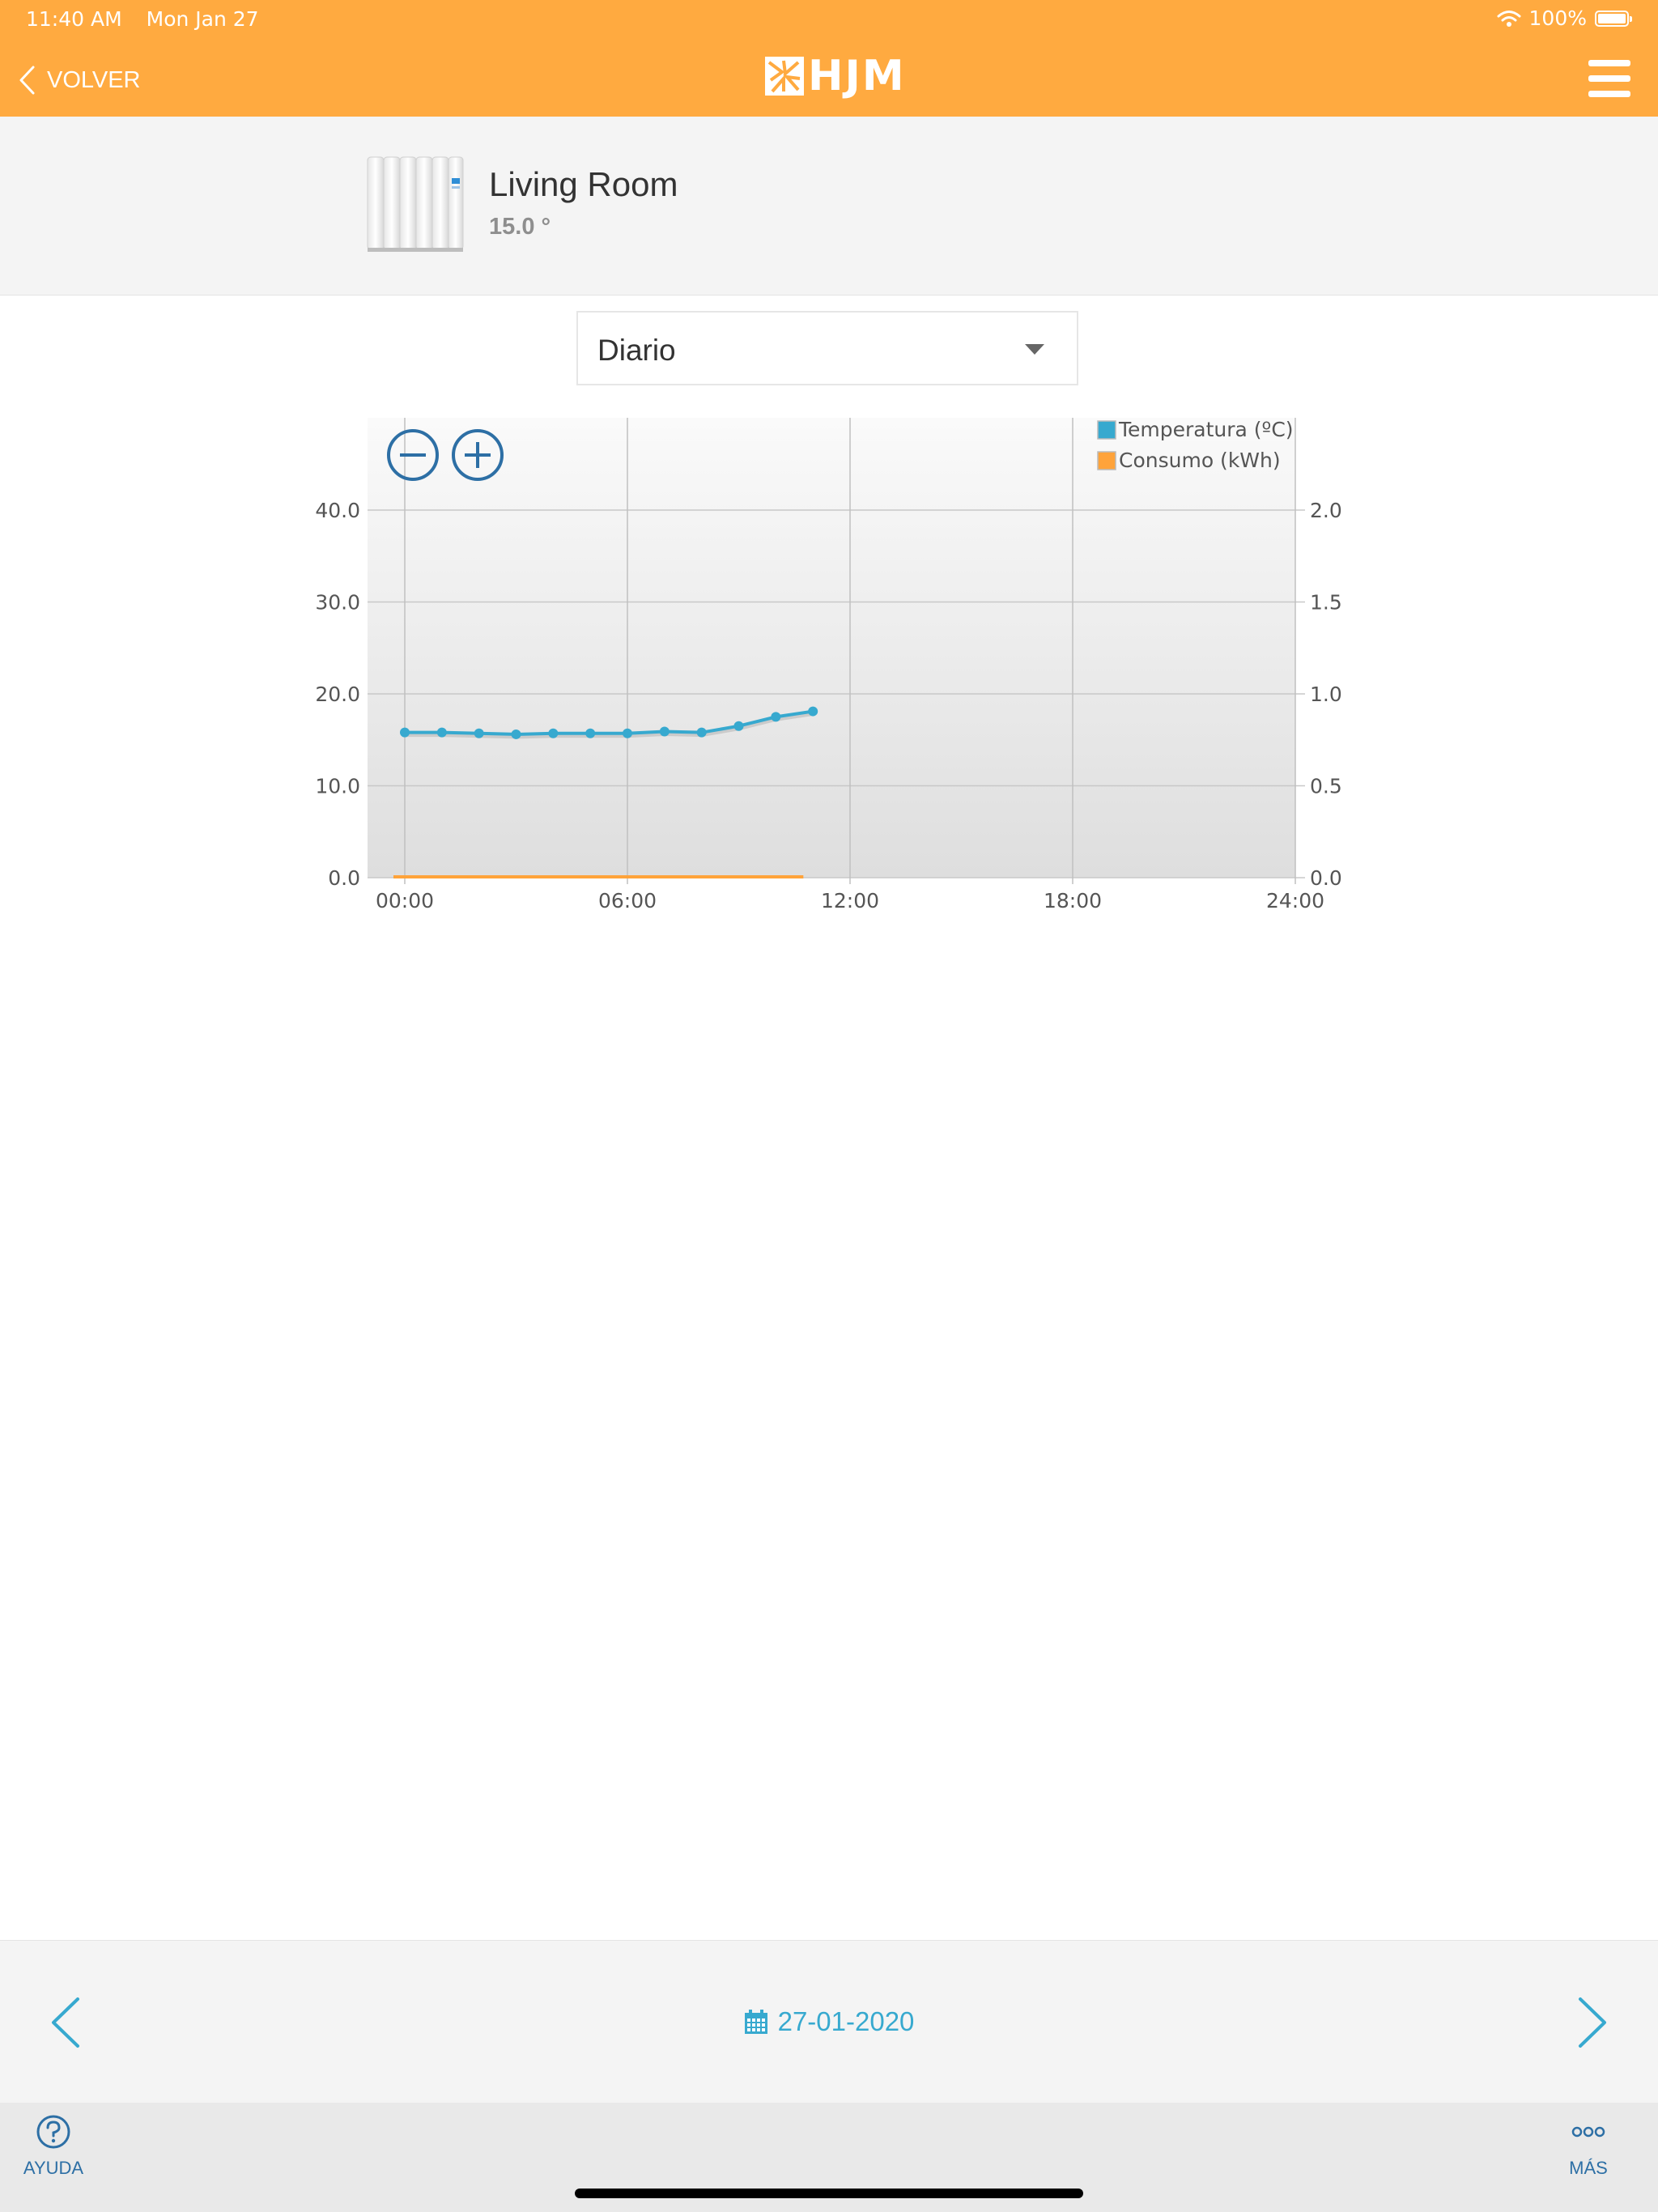 The image size is (1658, 2212). I want to click on x-tick-label: 00:00, so click(405, 901).